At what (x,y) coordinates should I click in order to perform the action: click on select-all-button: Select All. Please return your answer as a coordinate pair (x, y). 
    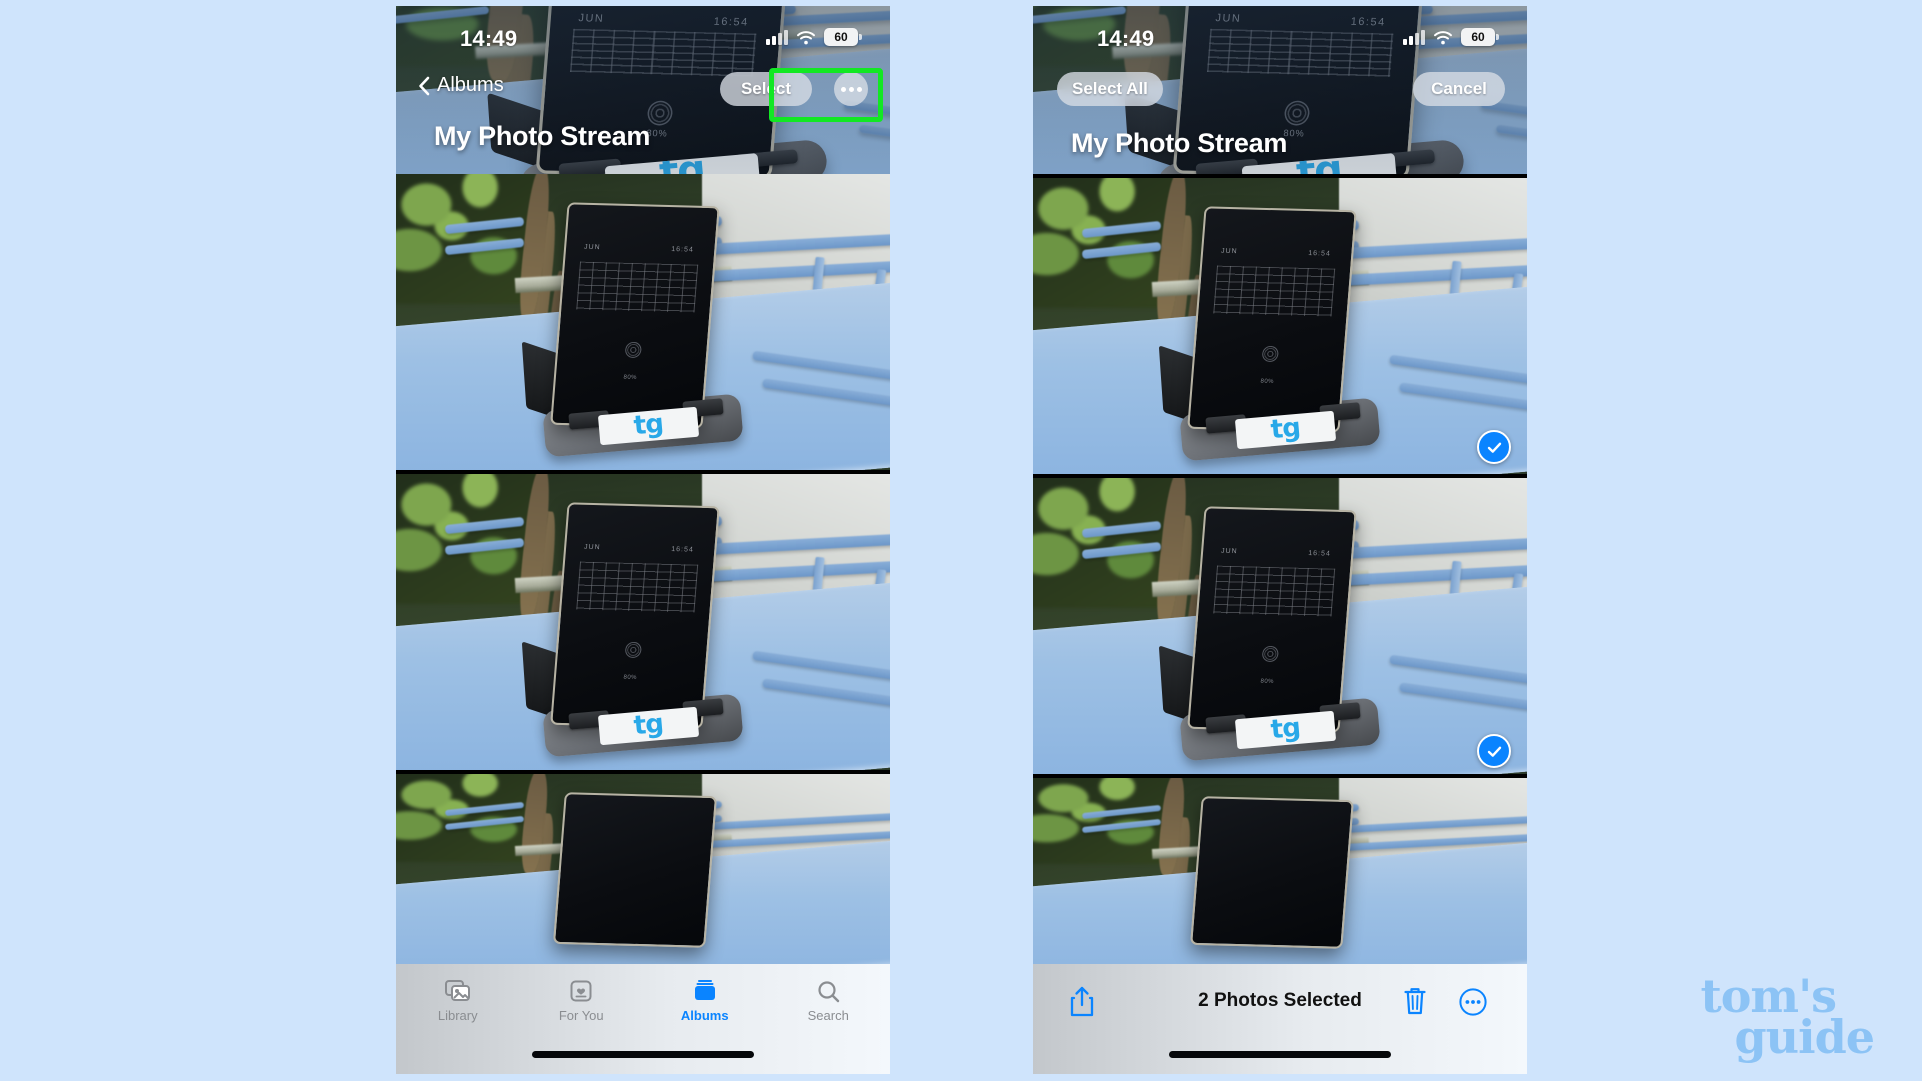
    Looking at the image, I should click on (1110, 89).